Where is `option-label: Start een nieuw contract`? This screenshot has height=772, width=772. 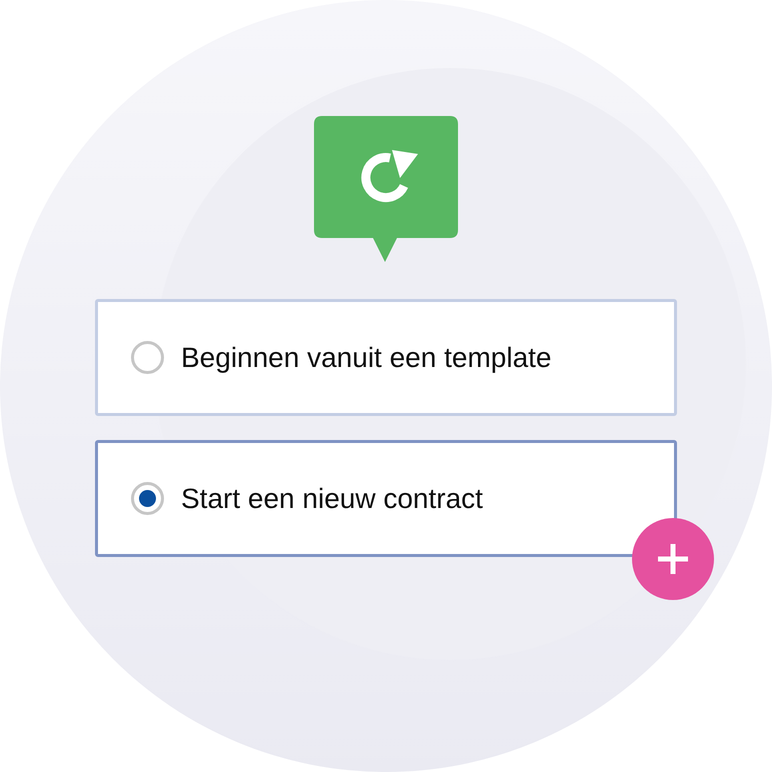 option-label: Start een nieuw contract is located at coordinates (332, 498).